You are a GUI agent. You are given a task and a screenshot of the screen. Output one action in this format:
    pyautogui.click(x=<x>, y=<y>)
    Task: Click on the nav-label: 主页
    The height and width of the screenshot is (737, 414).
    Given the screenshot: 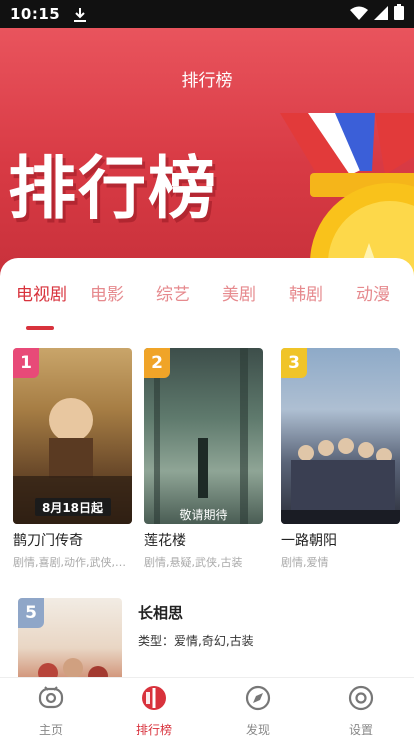 What is the action you would take?
    pyautogui.click(x=50, y=730)
    